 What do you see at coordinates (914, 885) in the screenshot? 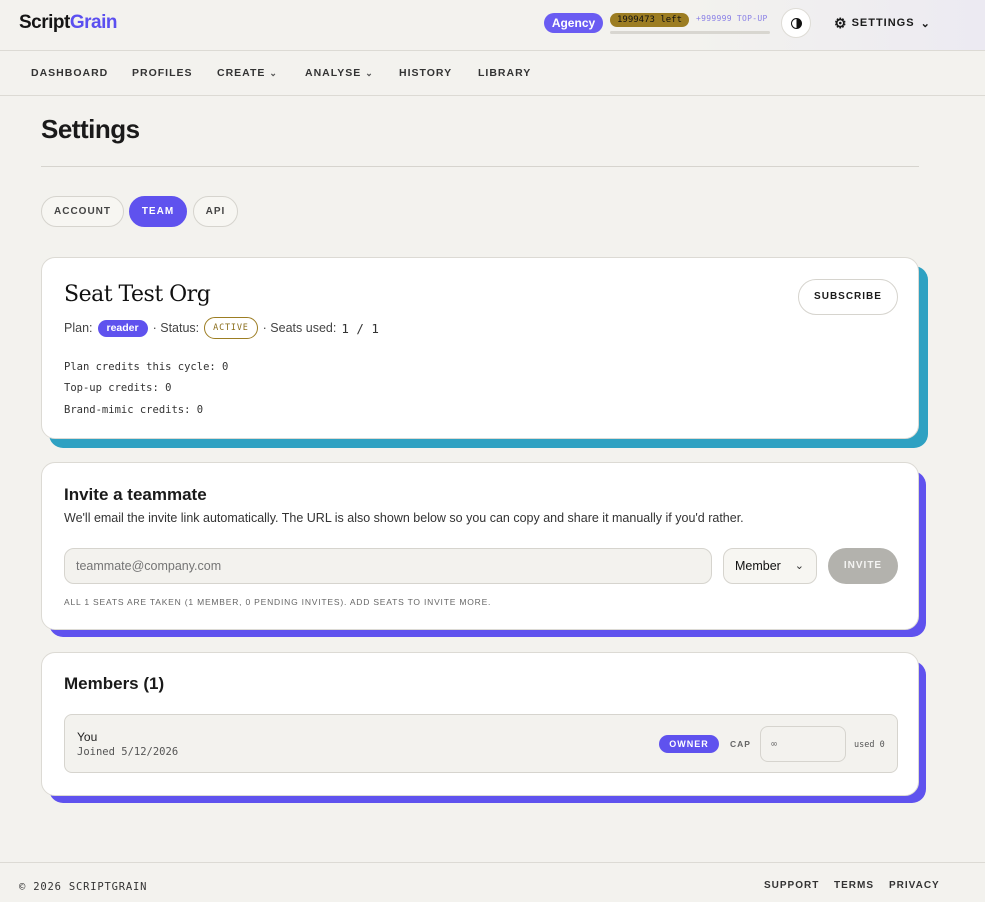
I see `privacy-link: PRIVACY` at bounding box center [914, 885].